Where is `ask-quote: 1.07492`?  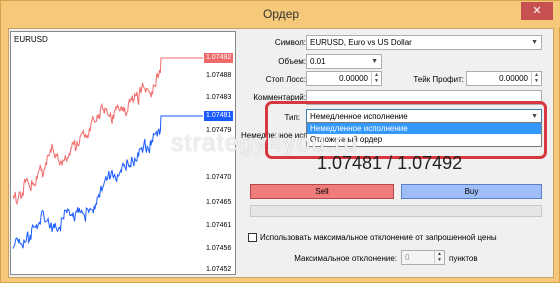
ask-quote: 1.07492 is located at coordinates (430, 163).